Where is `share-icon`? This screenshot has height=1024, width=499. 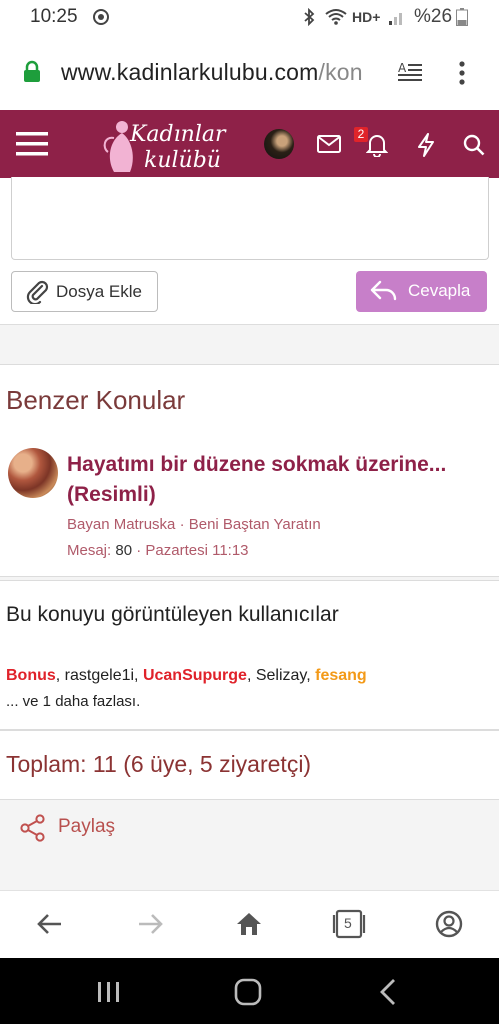
share-icon is located at coordinates (33, 830).